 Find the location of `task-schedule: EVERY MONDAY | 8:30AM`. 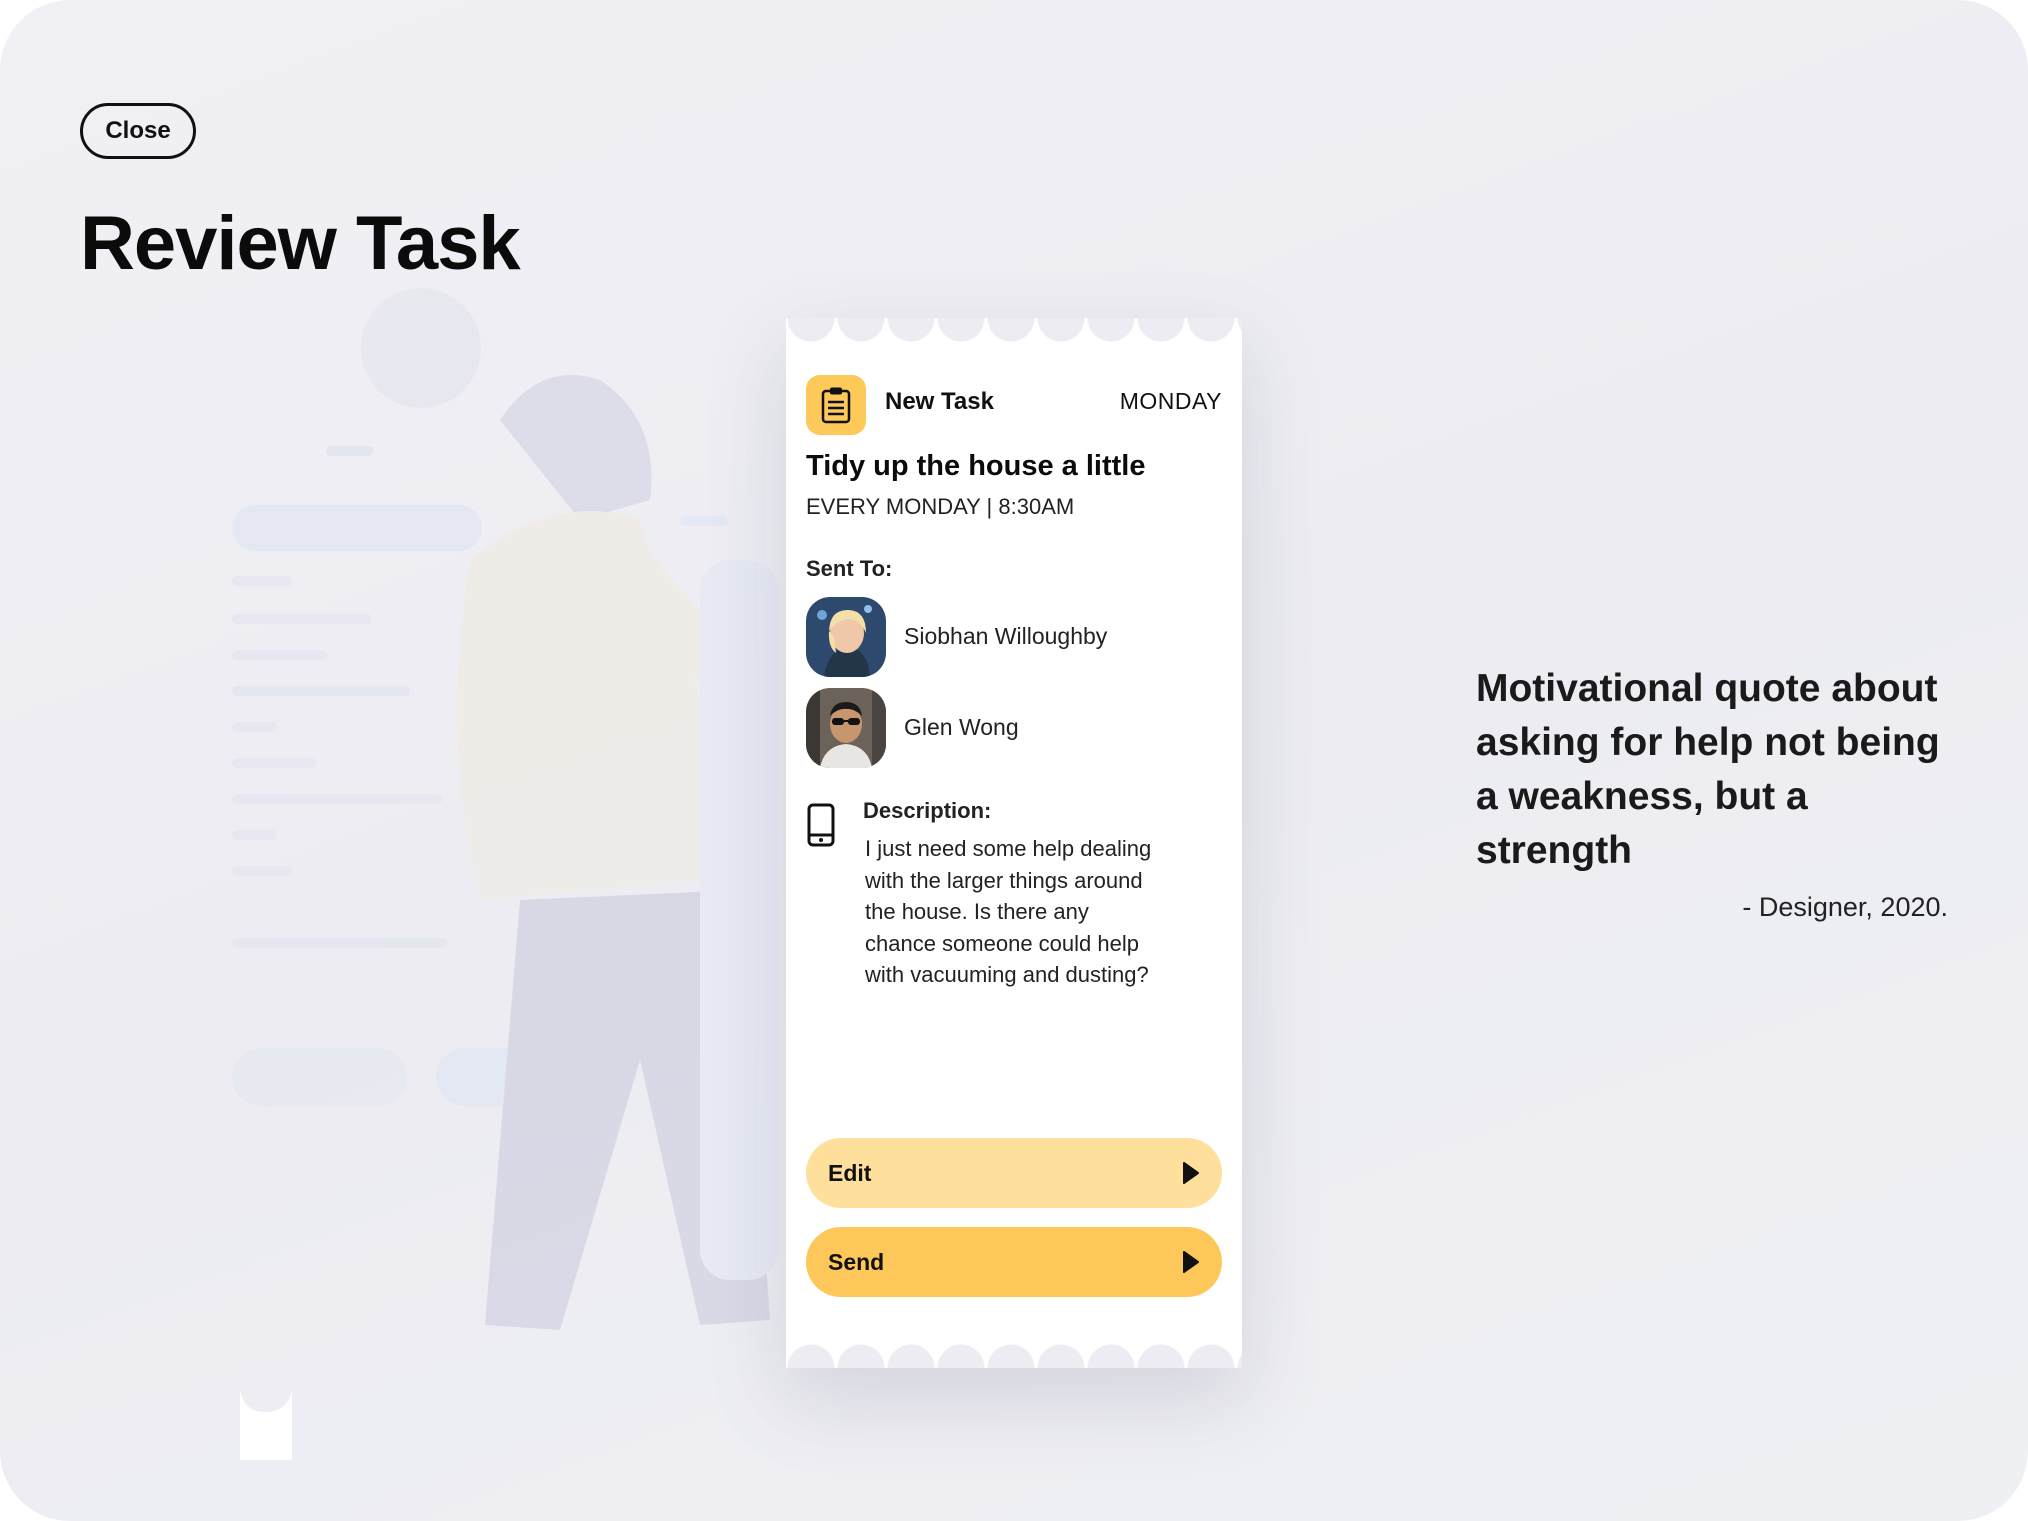

task-schedule: EVERY MONDAY | 8:30AM is located at coordinates (940, 506).